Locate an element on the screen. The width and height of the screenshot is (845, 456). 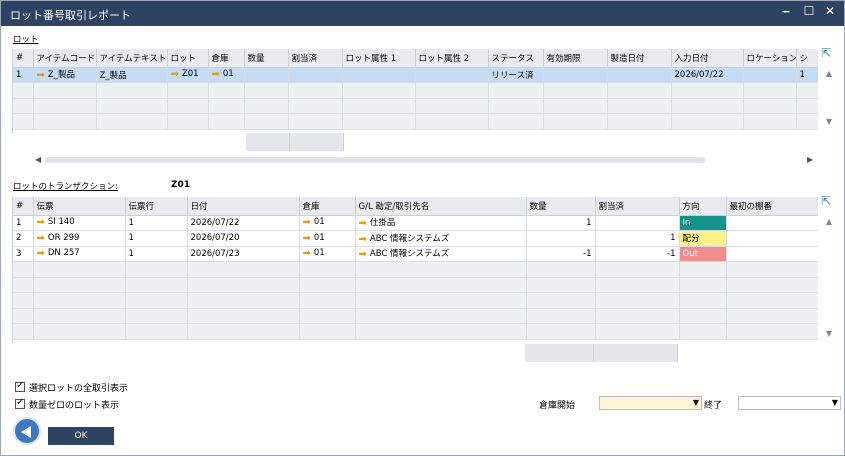
lots-col-header: ロット is located at coordinates (188, 58).